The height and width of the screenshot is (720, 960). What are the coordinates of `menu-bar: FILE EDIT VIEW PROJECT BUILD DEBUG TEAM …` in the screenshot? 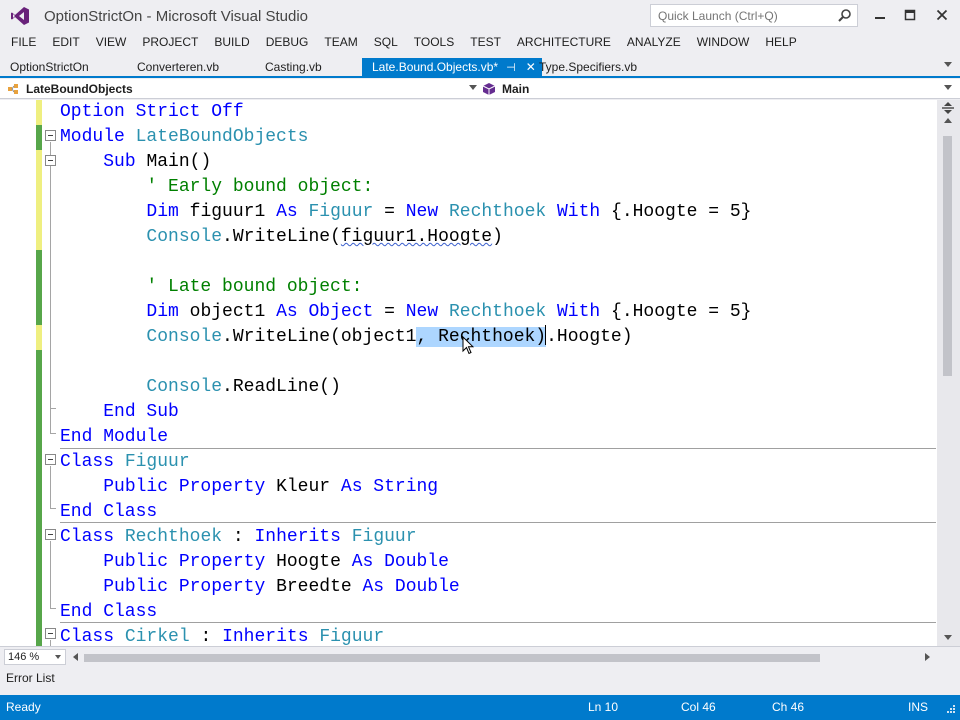 It's located at (480, 43).